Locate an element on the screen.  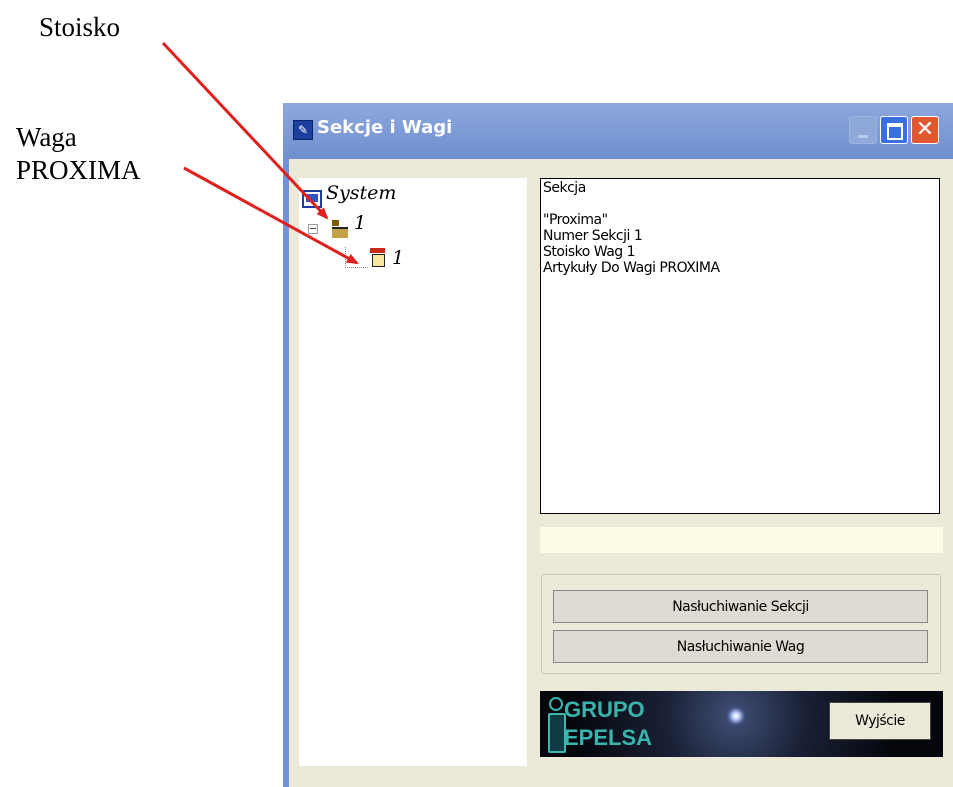
arrow-stoisko is located at coordinates (245, 130).